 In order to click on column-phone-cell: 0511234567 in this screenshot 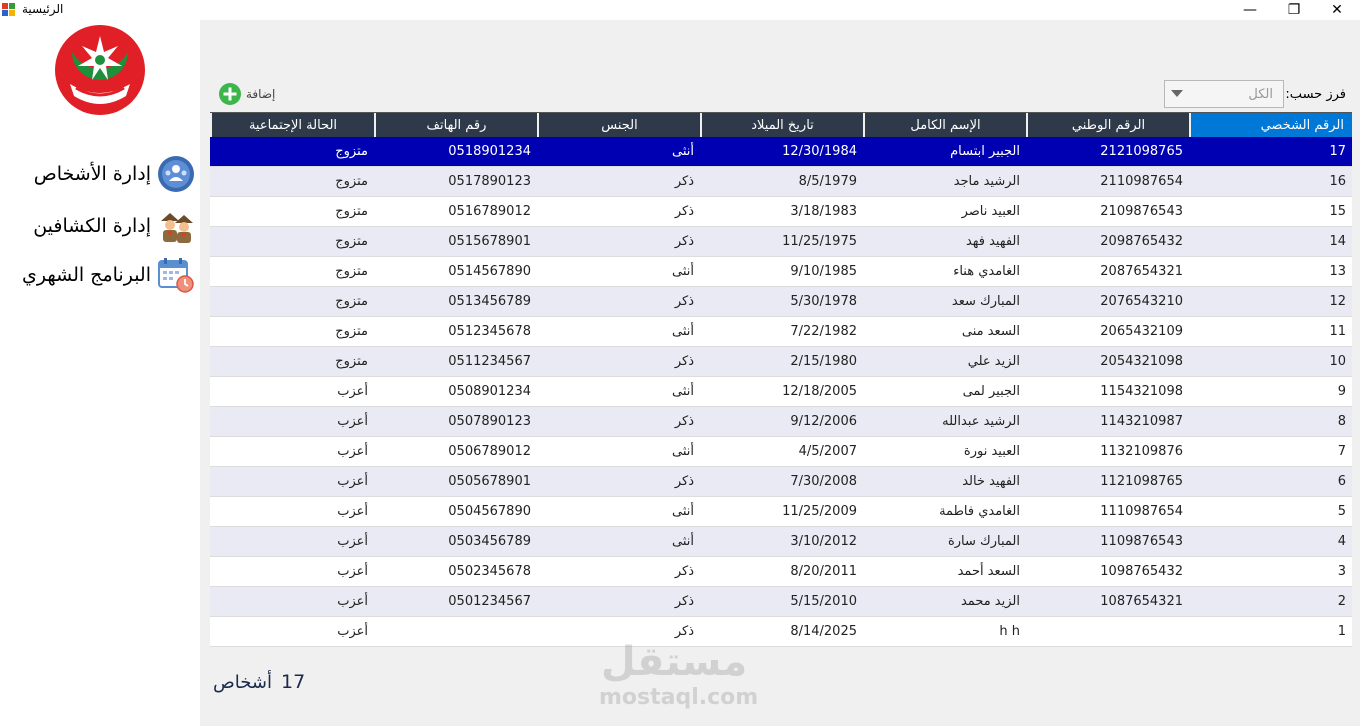, I will do `click(489, 361)`.